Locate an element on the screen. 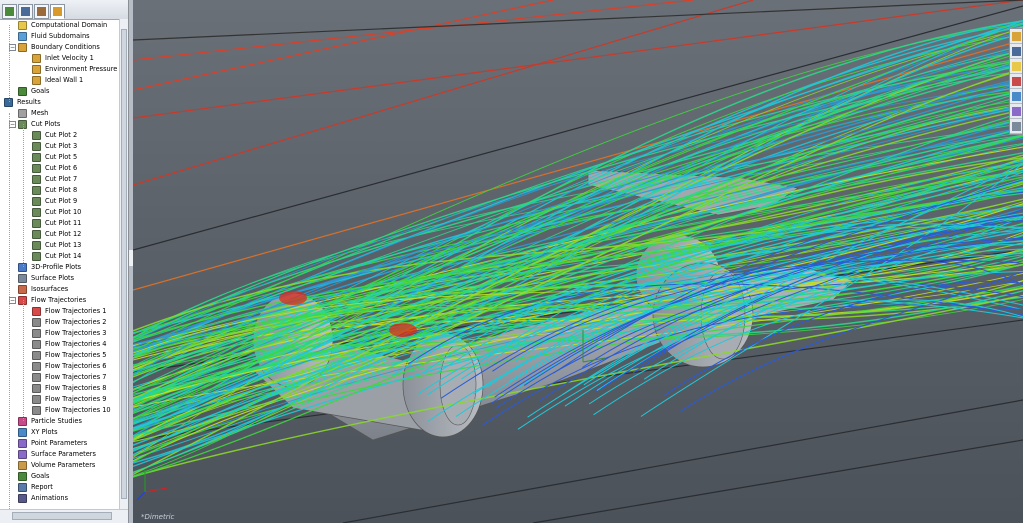 This screenshot has height=523, width=1023. horizontal-scroll-thumb is located at coordinates (62, 516).